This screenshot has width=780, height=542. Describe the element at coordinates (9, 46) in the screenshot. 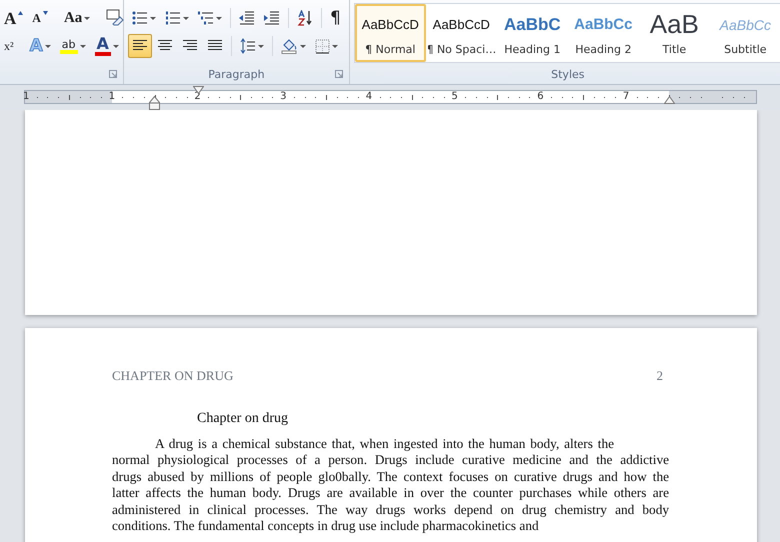

I see `superscript-button: x²` at that location.